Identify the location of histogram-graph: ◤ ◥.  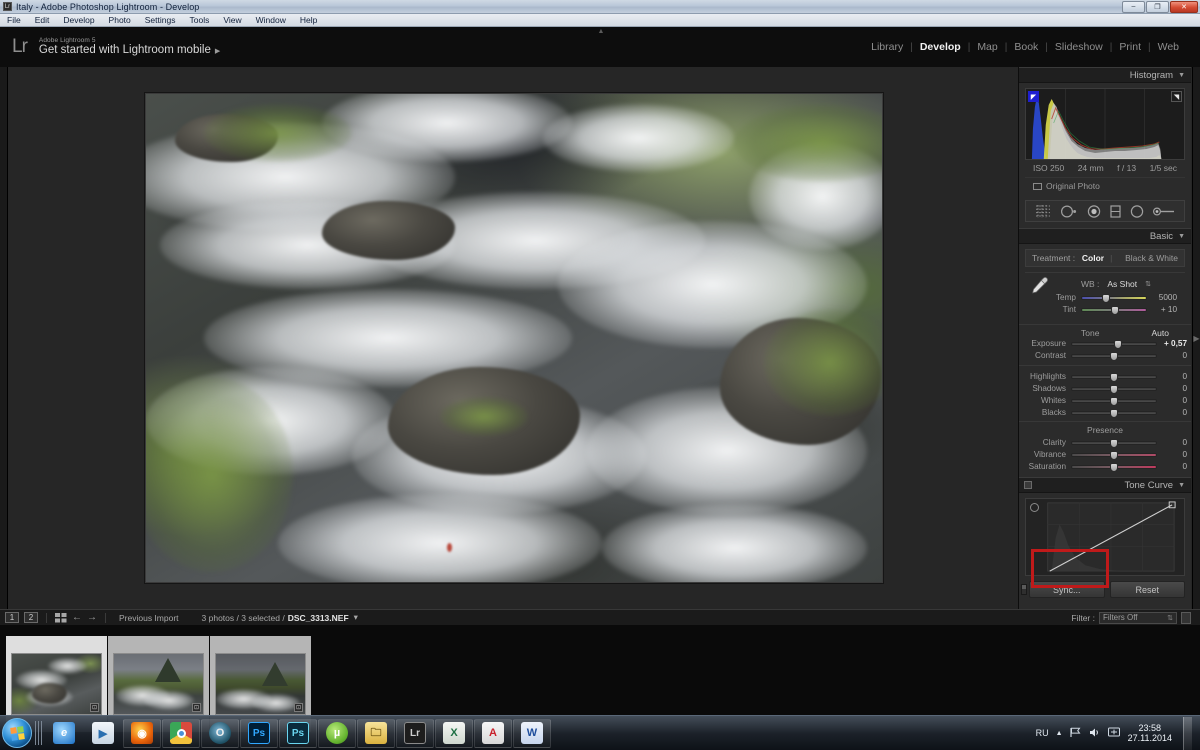
(1105, 124).